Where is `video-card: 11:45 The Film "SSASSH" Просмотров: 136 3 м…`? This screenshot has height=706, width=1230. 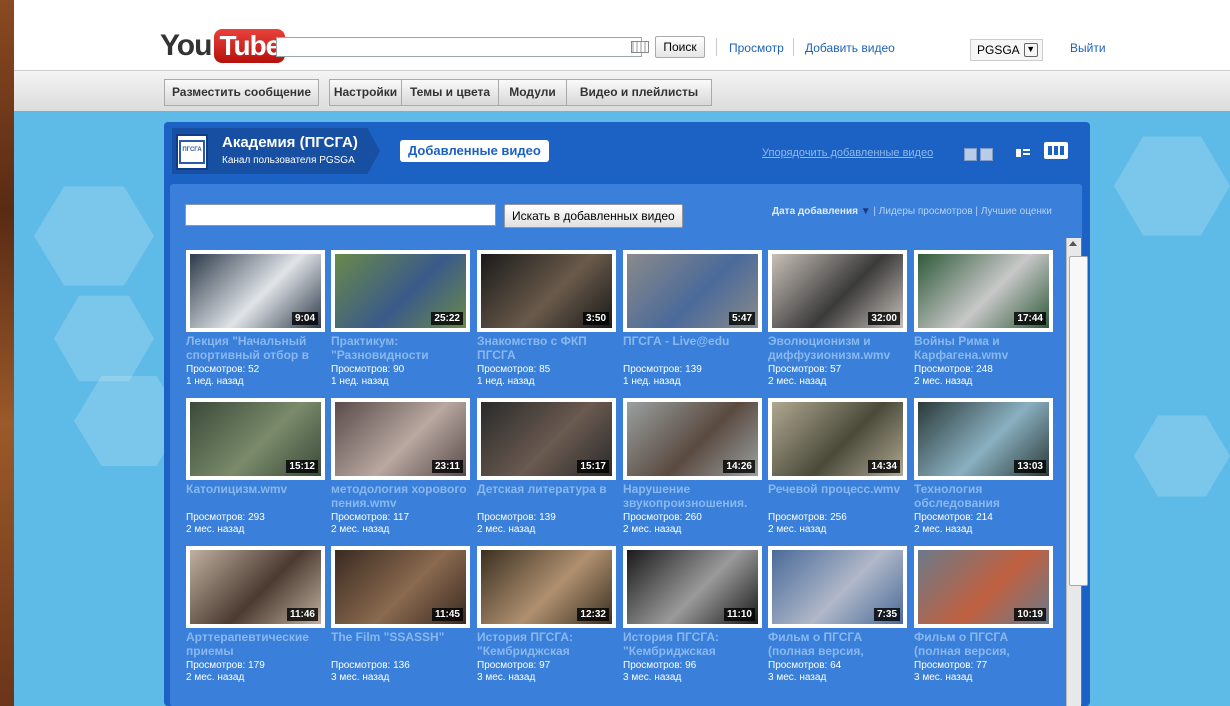 video-card: 11:45 The Film "SSASSH" Просмотров: 136 3 м… is located at coordinates (401, 616).